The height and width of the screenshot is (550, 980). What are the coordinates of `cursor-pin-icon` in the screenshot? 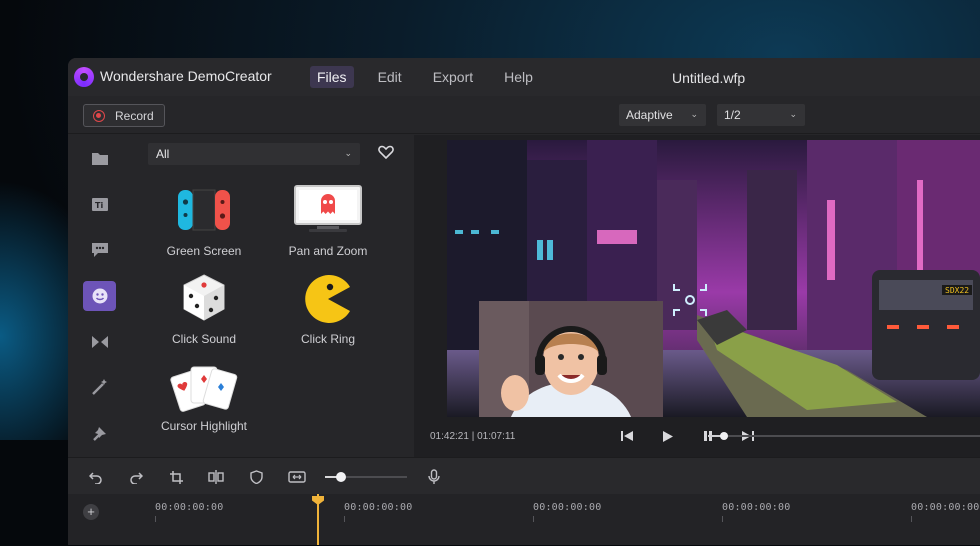 It's located at (99, 433).